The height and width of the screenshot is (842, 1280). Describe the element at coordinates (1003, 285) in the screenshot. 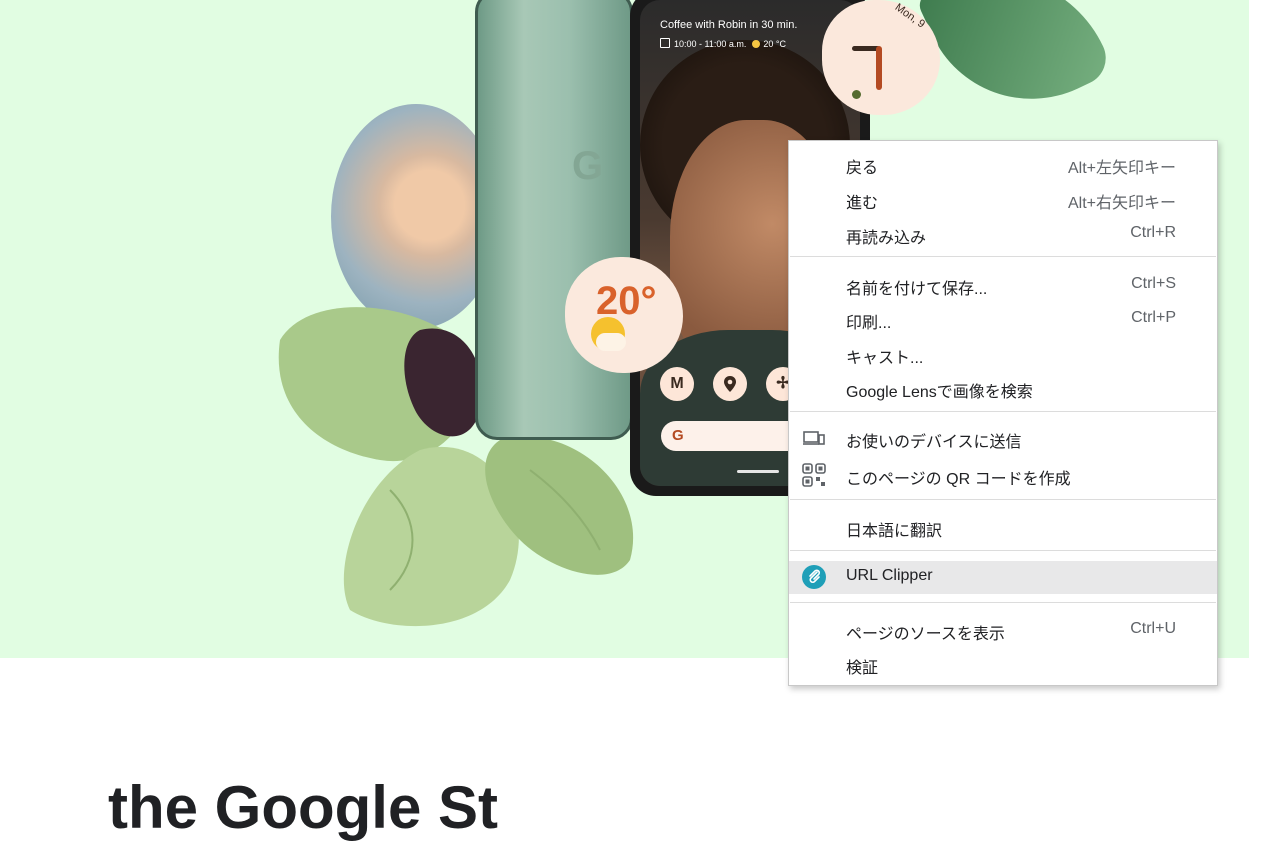

I see `menu-item-save-as: 名前を付けて保存... Ctrl+S` at that location.